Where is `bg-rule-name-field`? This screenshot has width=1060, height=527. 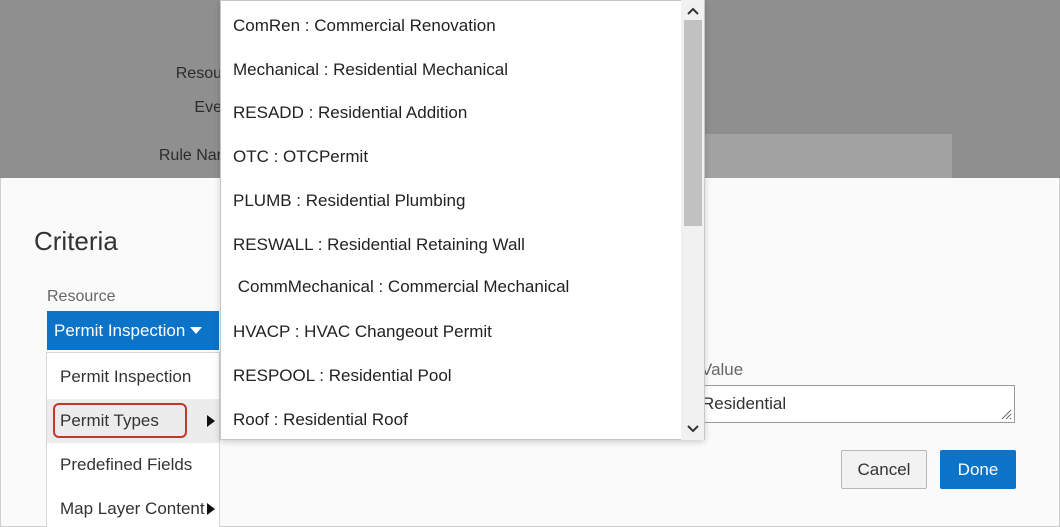 bg-rule-name-field is located at coordinates (826, 156).